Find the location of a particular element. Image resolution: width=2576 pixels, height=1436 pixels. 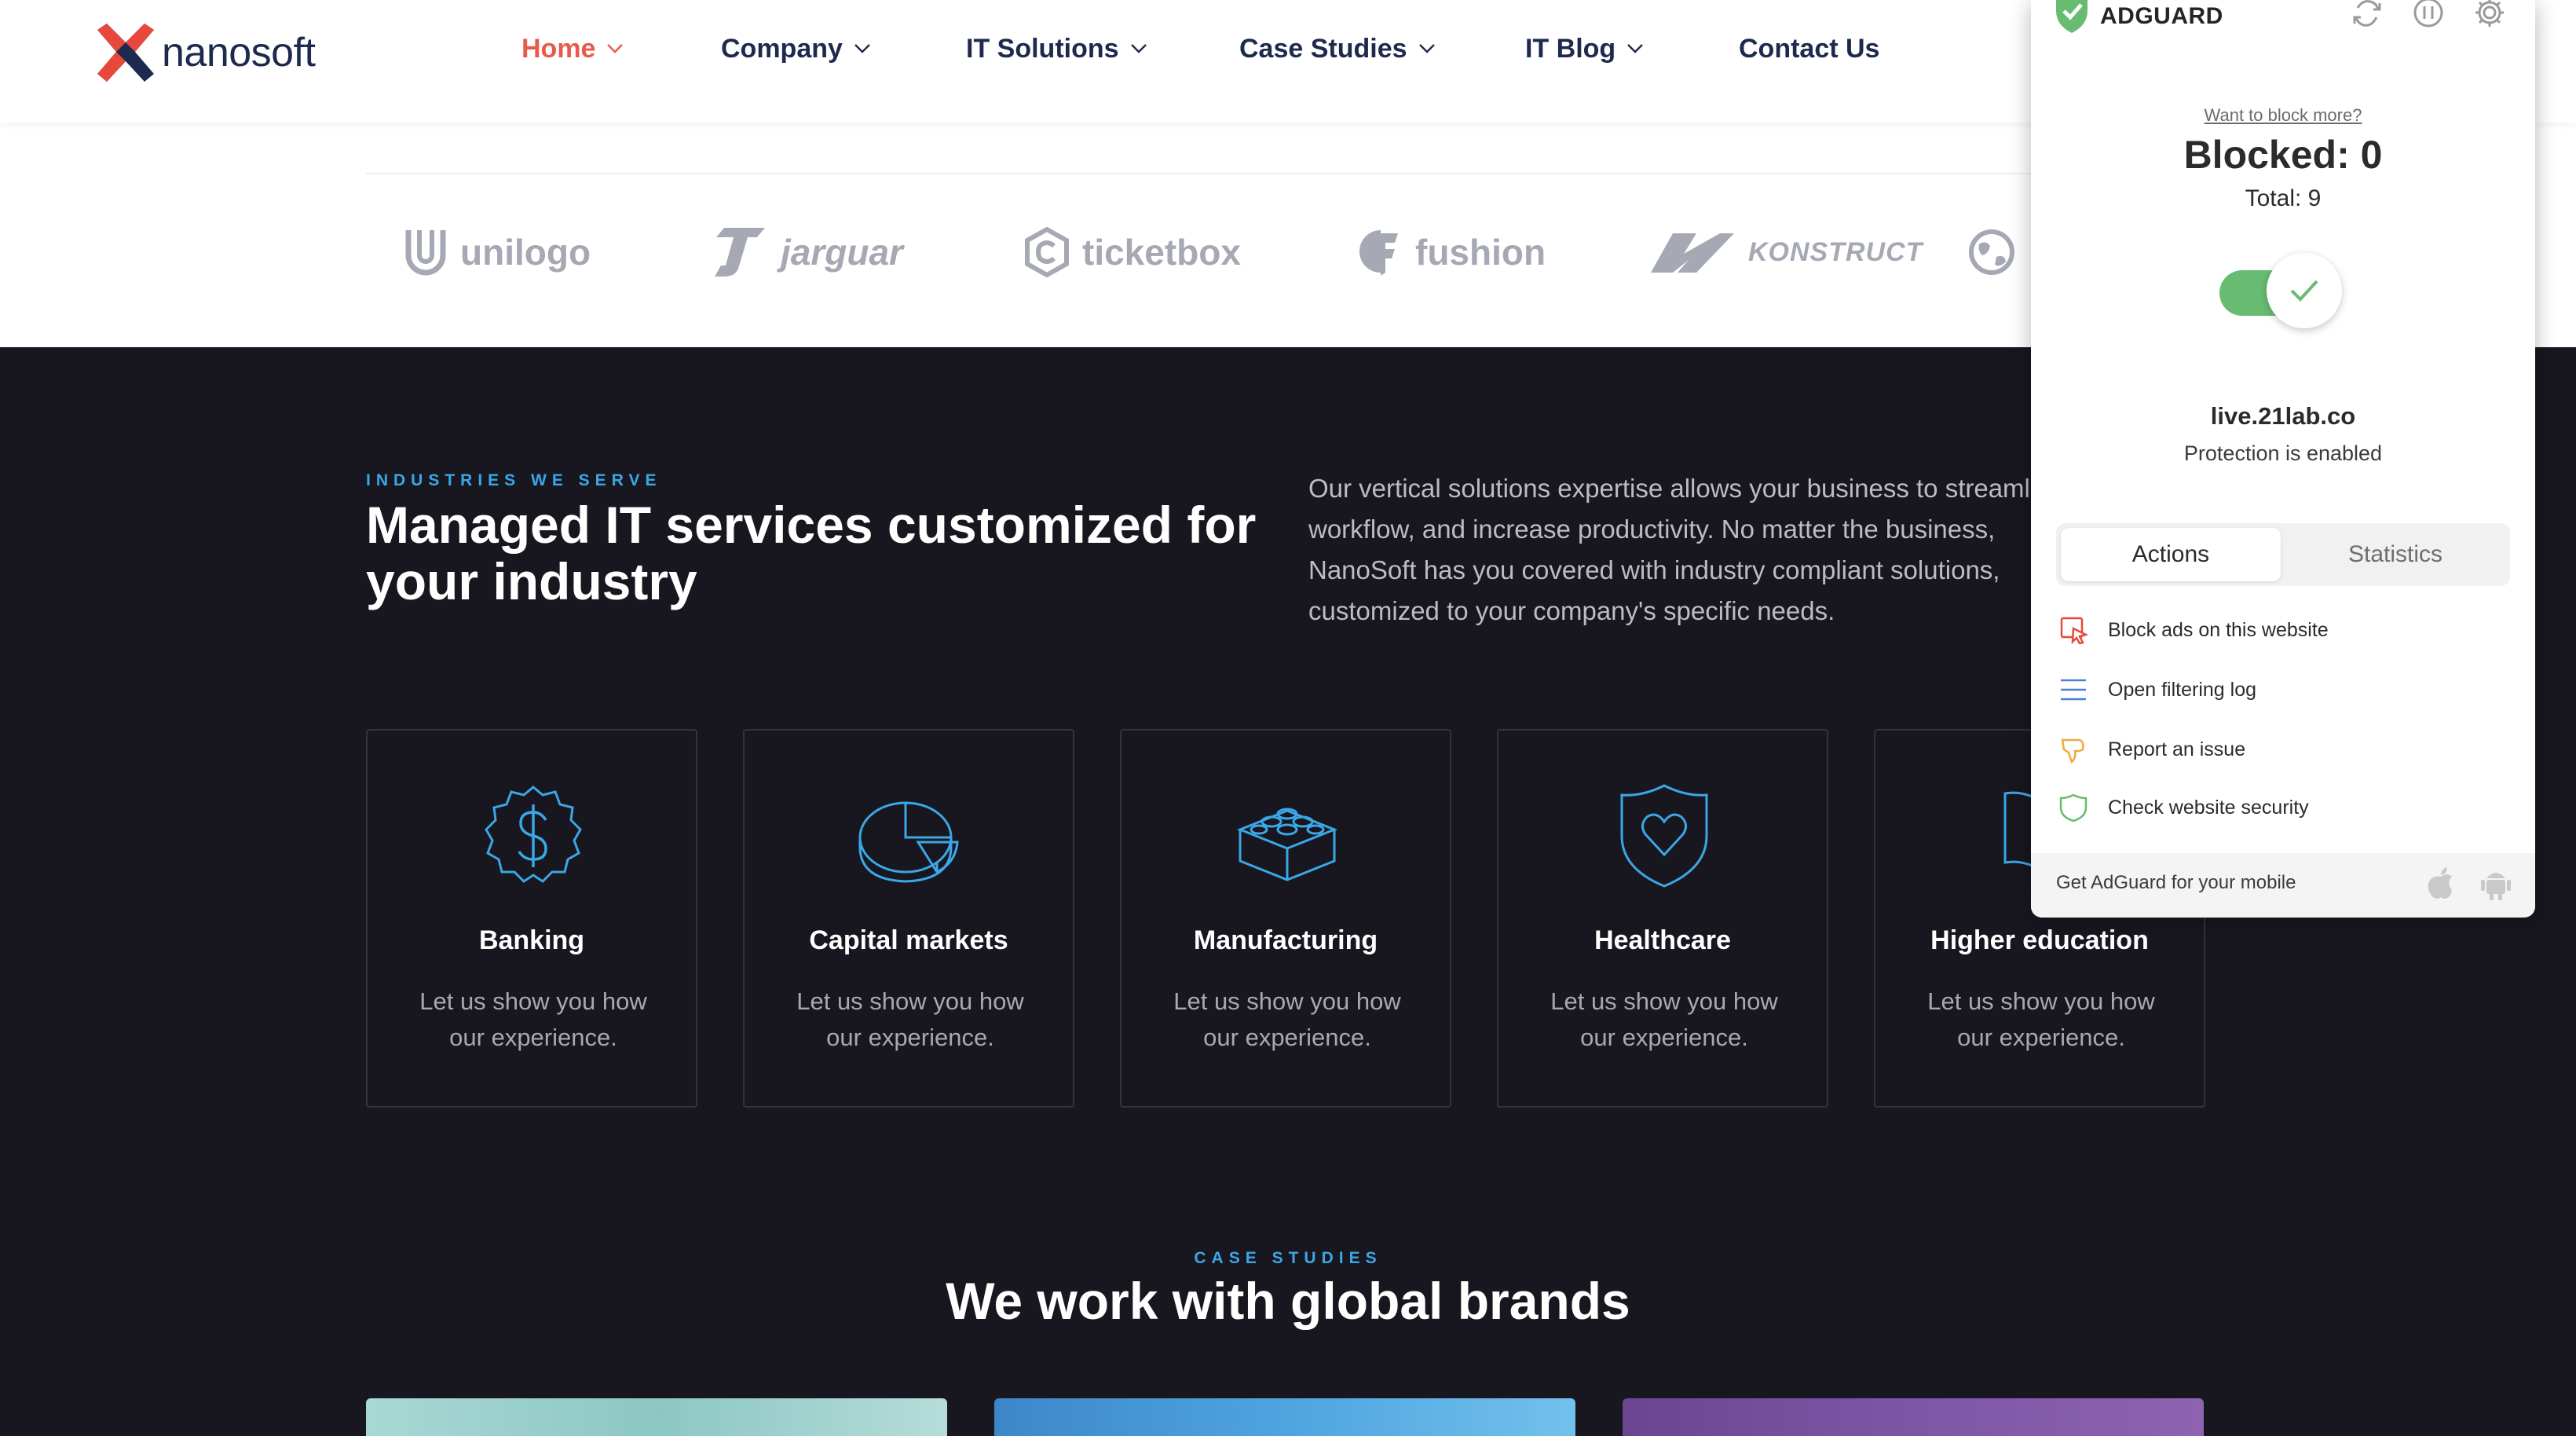

nav-item-case-studies: Case Studies is located at coordinates (1338, 49).